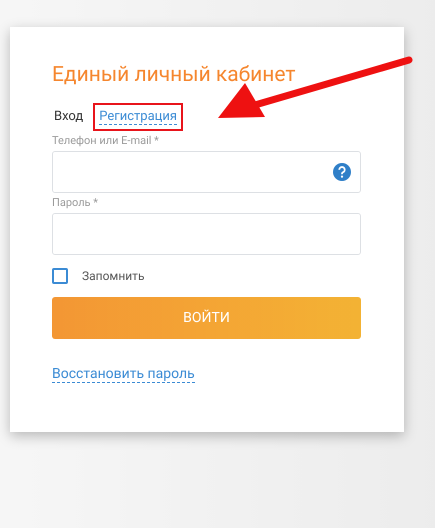 This screenshot has height=528, width=435. What do you see at coordinates (60, 276) in the screenshot?
I see `remember-checkbox` at bounding box center [60, 276].